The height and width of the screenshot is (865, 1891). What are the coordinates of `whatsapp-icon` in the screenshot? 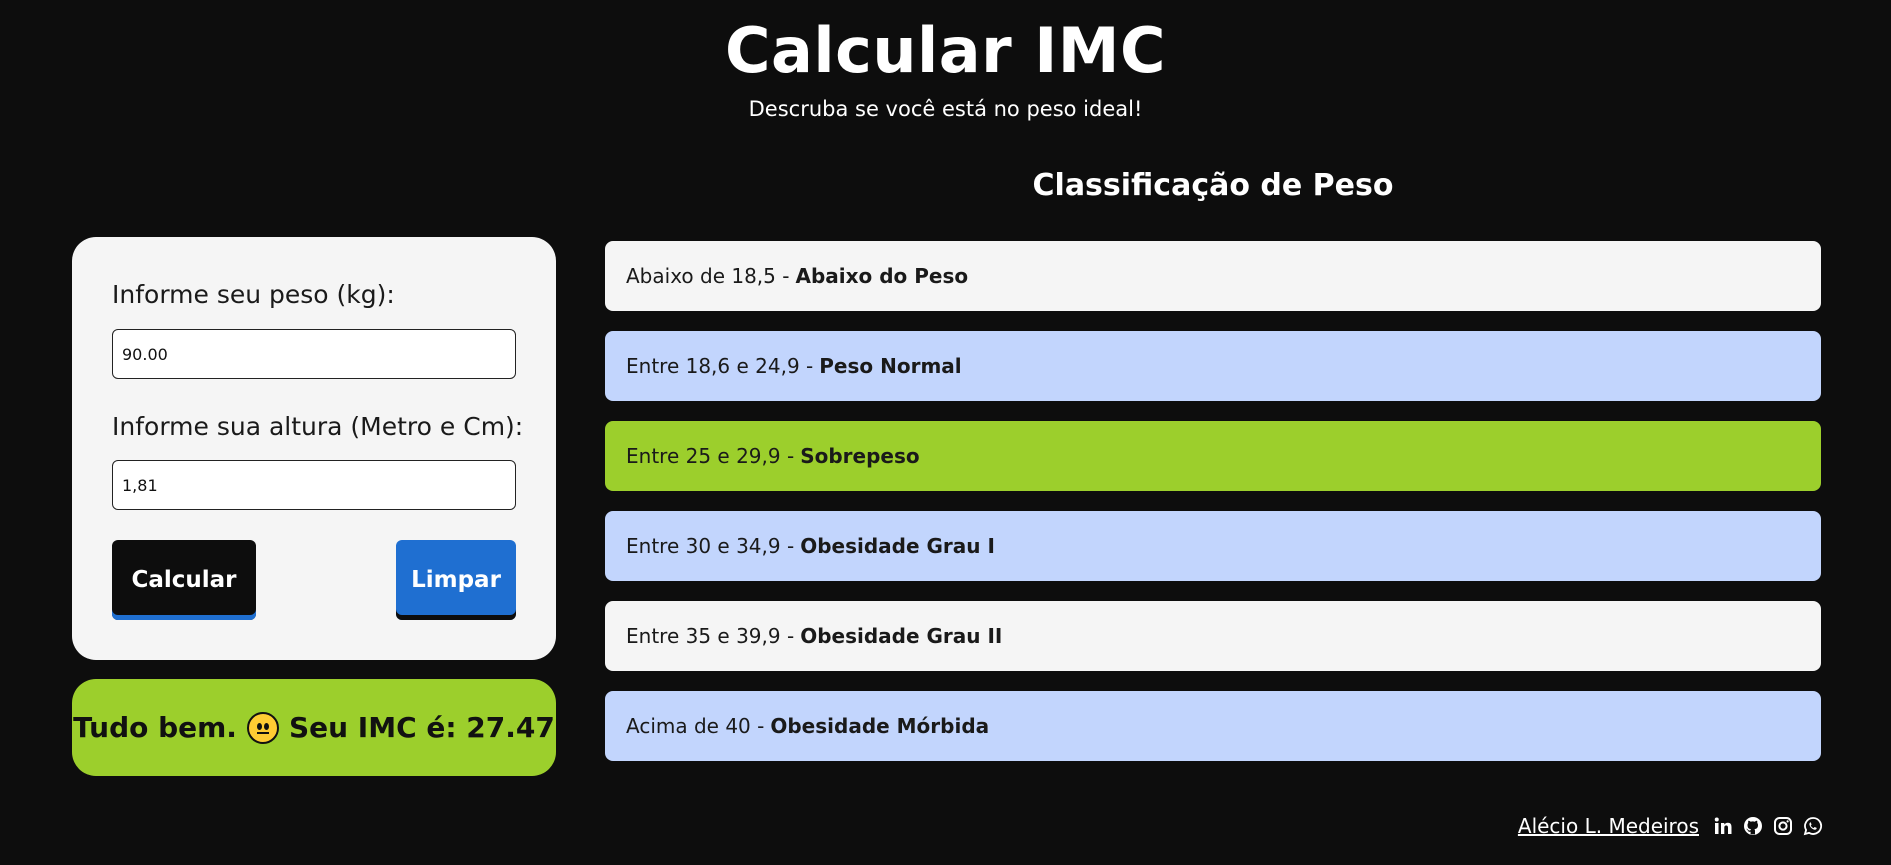 It's located at (1813, 826).